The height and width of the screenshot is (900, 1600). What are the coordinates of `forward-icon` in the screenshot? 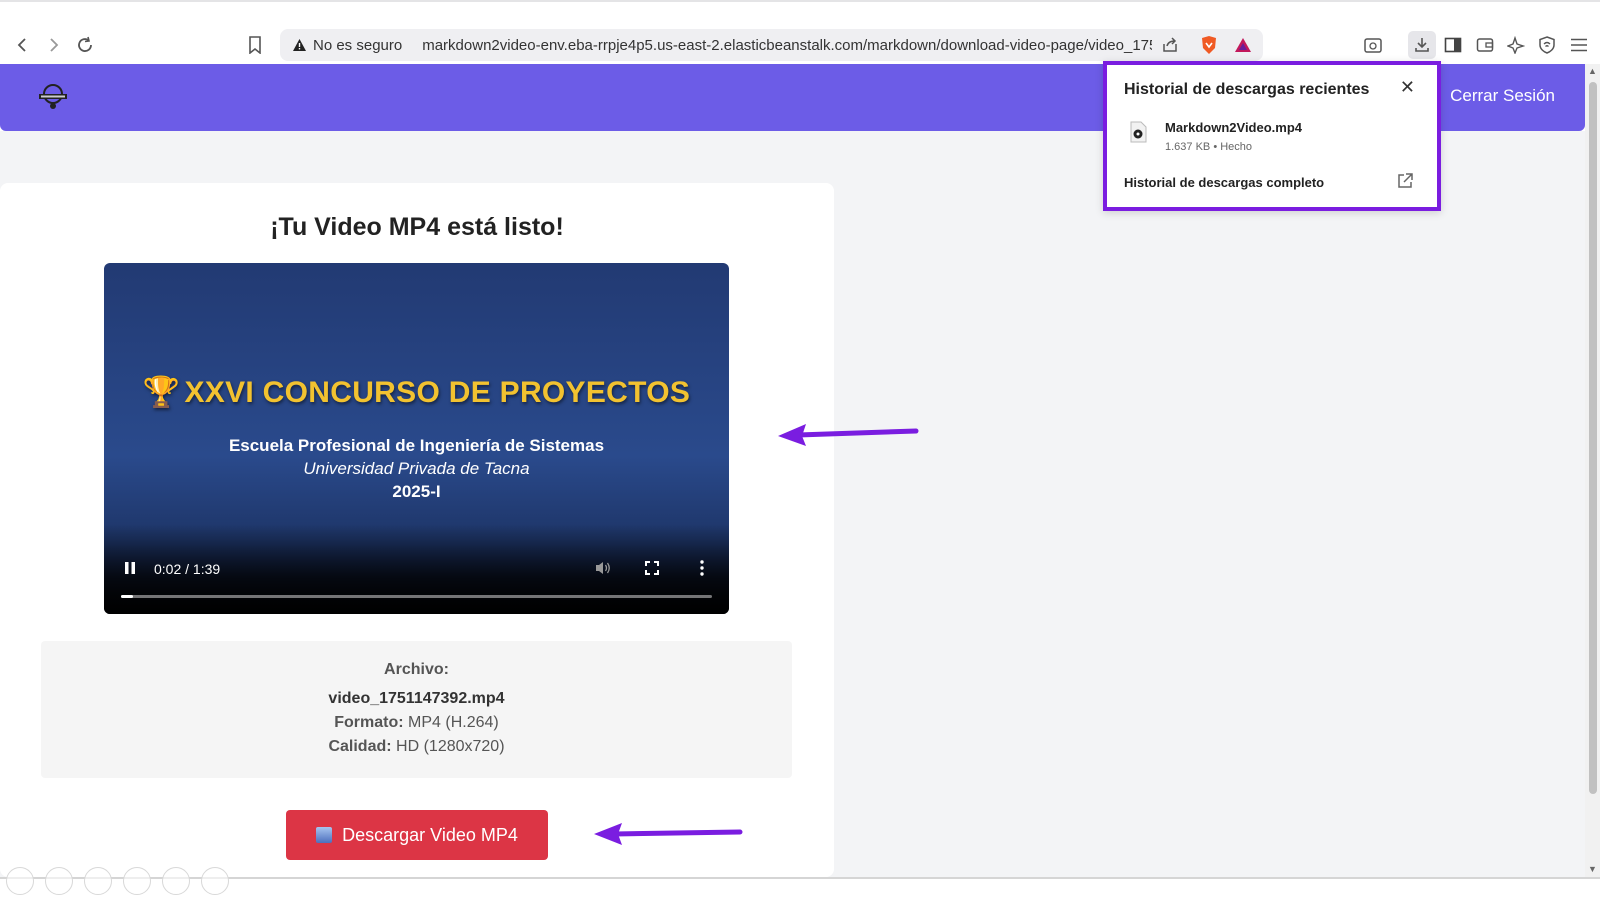 It's located at (53, 45).